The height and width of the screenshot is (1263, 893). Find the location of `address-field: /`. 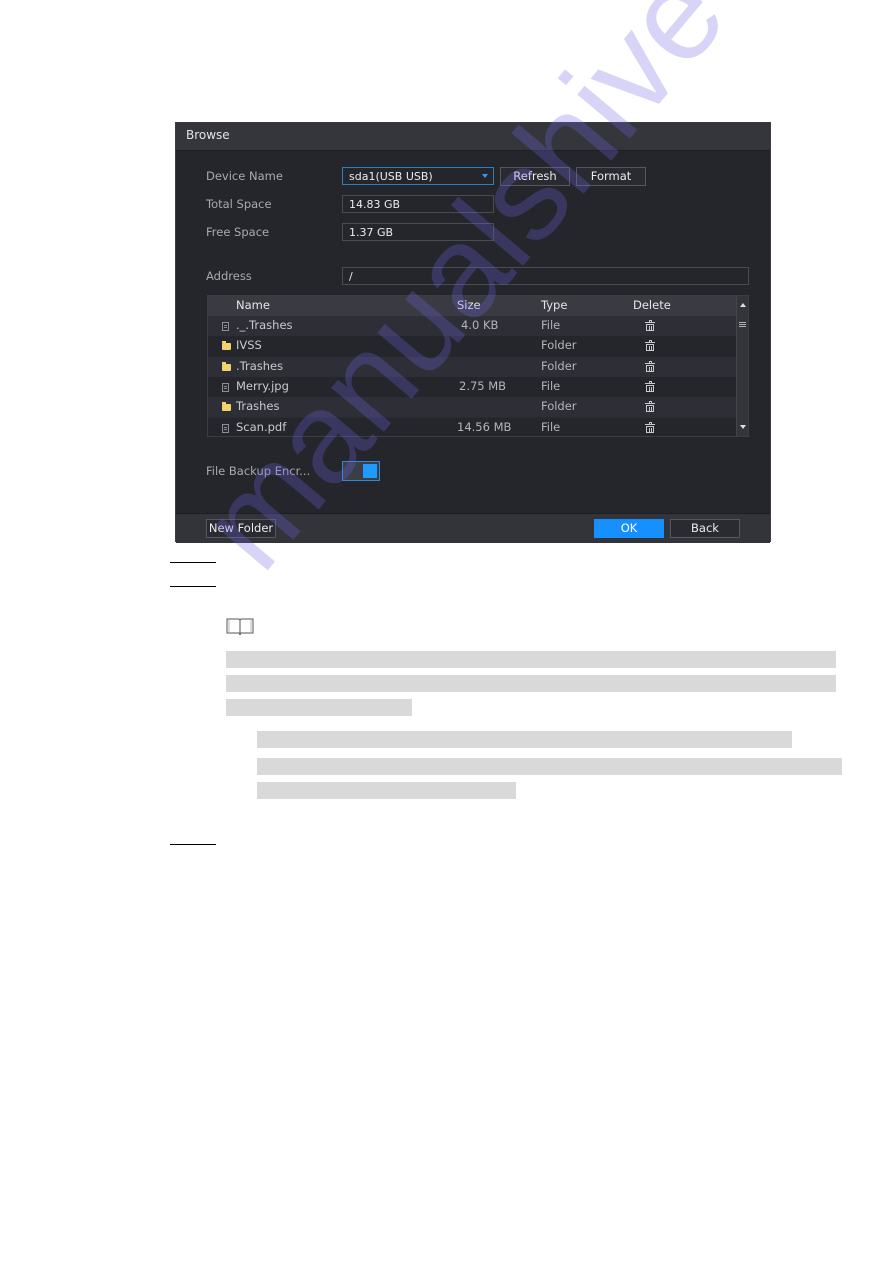

address-field: / is located at coordinates (545, 276).